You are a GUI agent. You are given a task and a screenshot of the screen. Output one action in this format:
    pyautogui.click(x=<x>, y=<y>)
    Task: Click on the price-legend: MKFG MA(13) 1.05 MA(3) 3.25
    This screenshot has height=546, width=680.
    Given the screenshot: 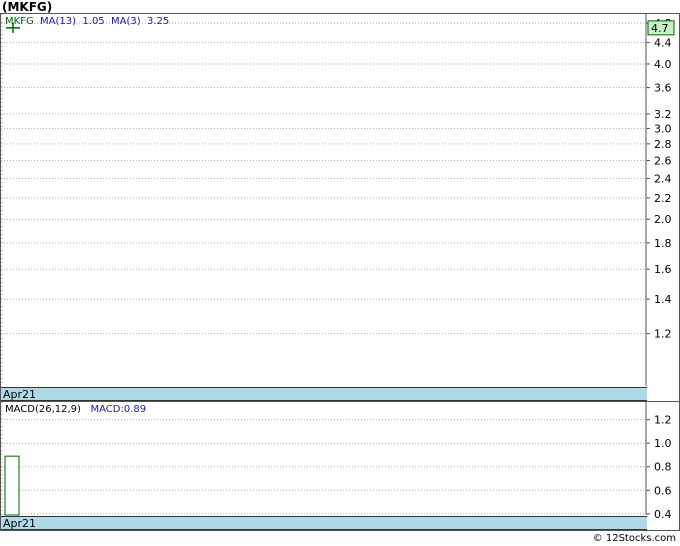 What is the action you would take?
    pyautogui.click(x=87, y=21)
    